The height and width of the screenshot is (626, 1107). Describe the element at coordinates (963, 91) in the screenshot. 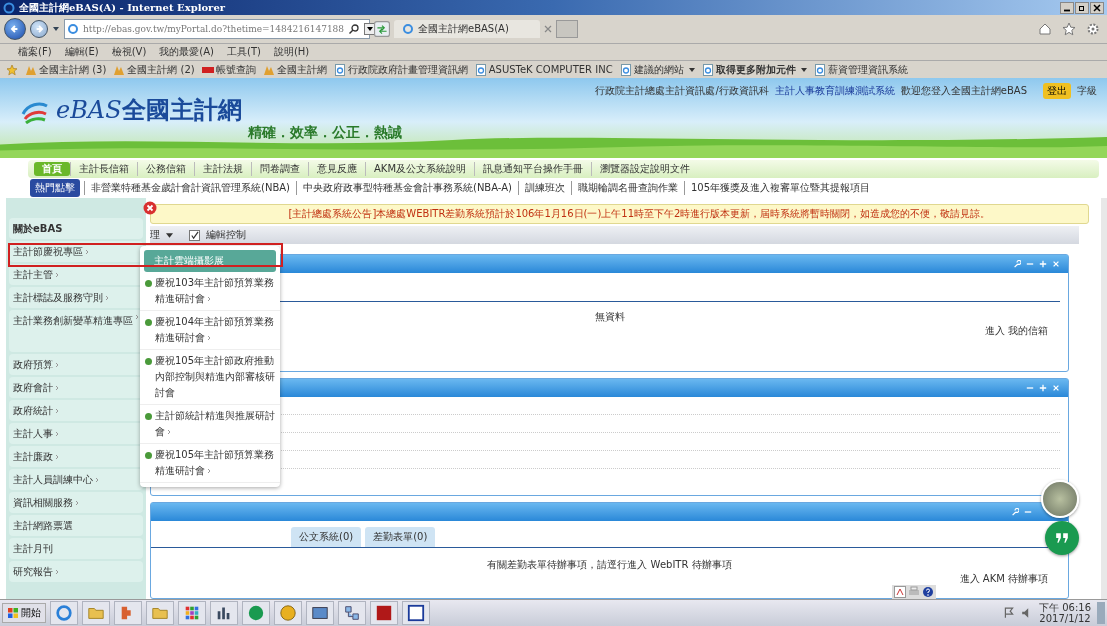

I see `header-text: 歡迎您登入全國主計網eBAS` at that location.